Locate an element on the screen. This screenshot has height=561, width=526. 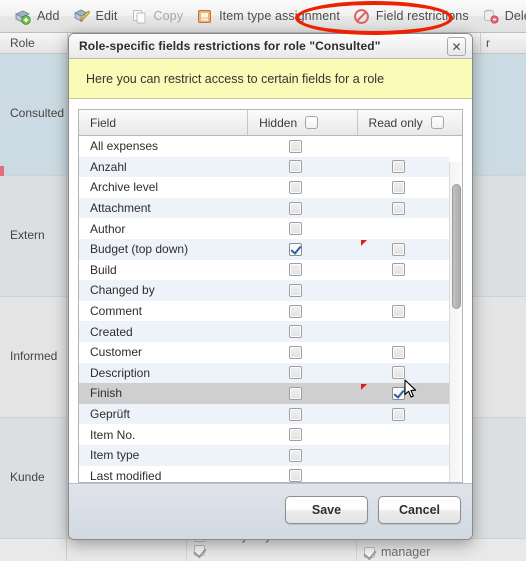
col-header-label: Field is located at coordinates (103, 122).